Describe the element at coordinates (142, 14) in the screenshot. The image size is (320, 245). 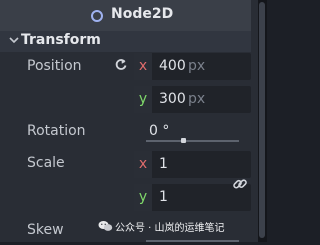
I see `node-title: Node2D` at that location.